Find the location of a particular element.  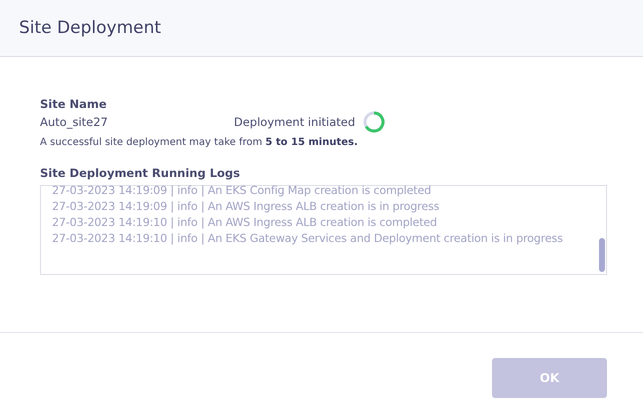

field-label: Site Name is located at coordinates (74, 104).